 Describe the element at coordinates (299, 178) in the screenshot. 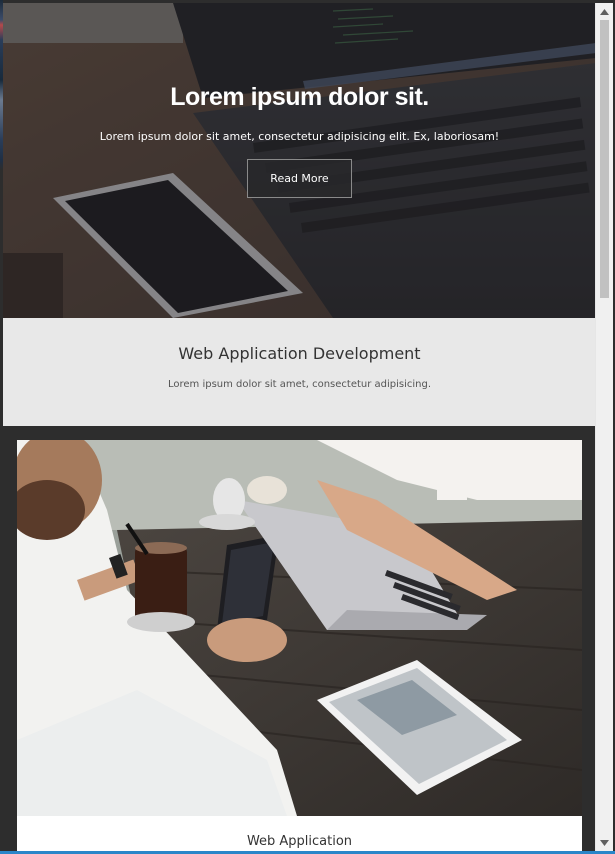

I see `read-more-button: Read More` at that location.